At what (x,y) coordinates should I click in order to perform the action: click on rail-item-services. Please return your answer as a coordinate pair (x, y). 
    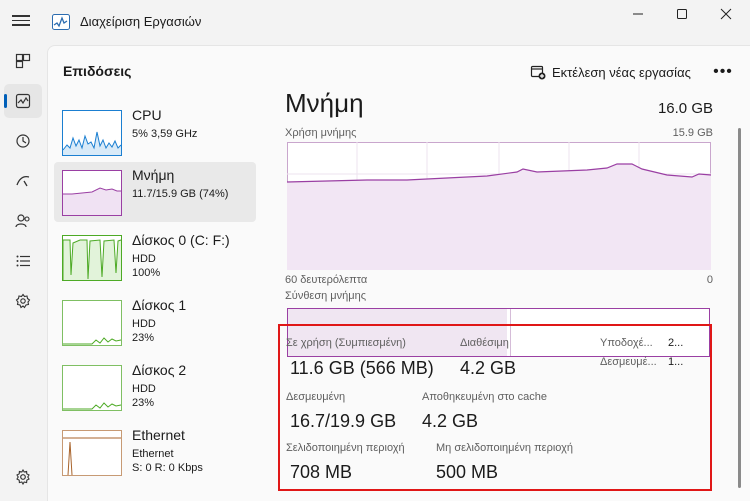
    Looking at the image, I should click on (23, 301).